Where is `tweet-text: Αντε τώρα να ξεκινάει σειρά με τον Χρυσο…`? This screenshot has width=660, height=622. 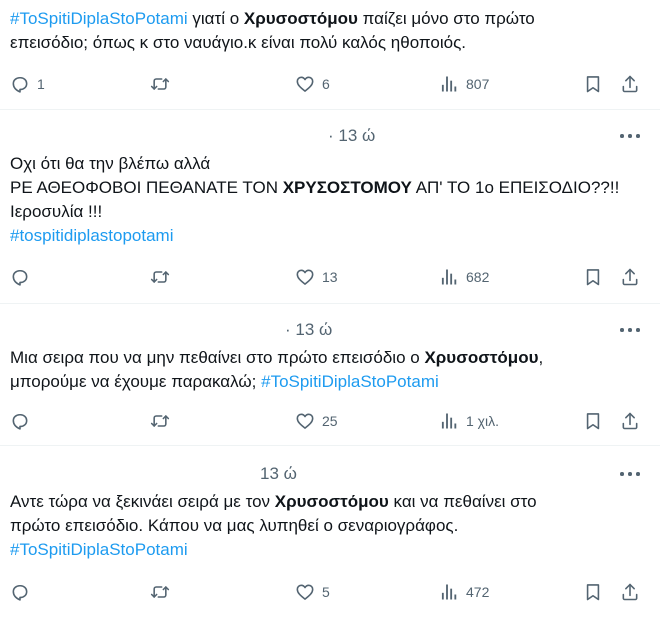 tweet-text: Αντε τώρα να ξεκινάει σειρά με τον Χρυσο… is located at coordinates (330, 526).